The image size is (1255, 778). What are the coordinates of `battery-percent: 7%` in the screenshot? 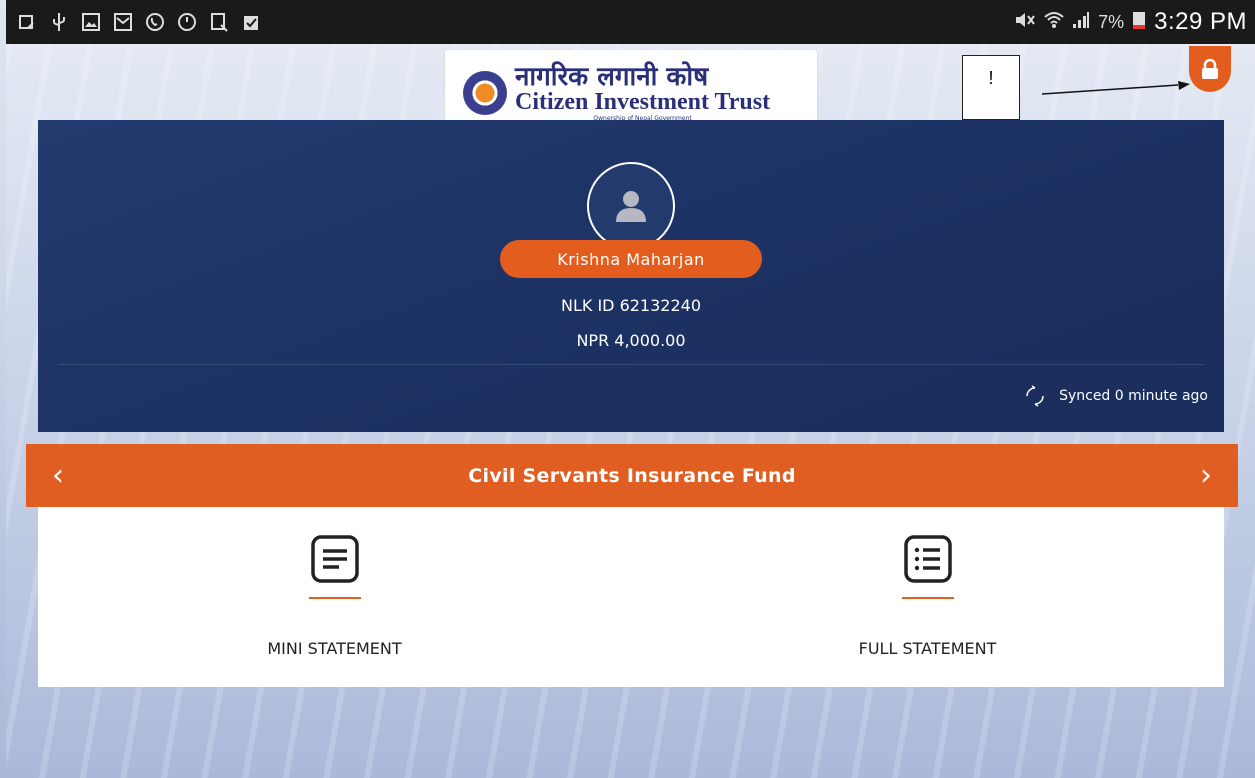 It's located at (1111, 21).